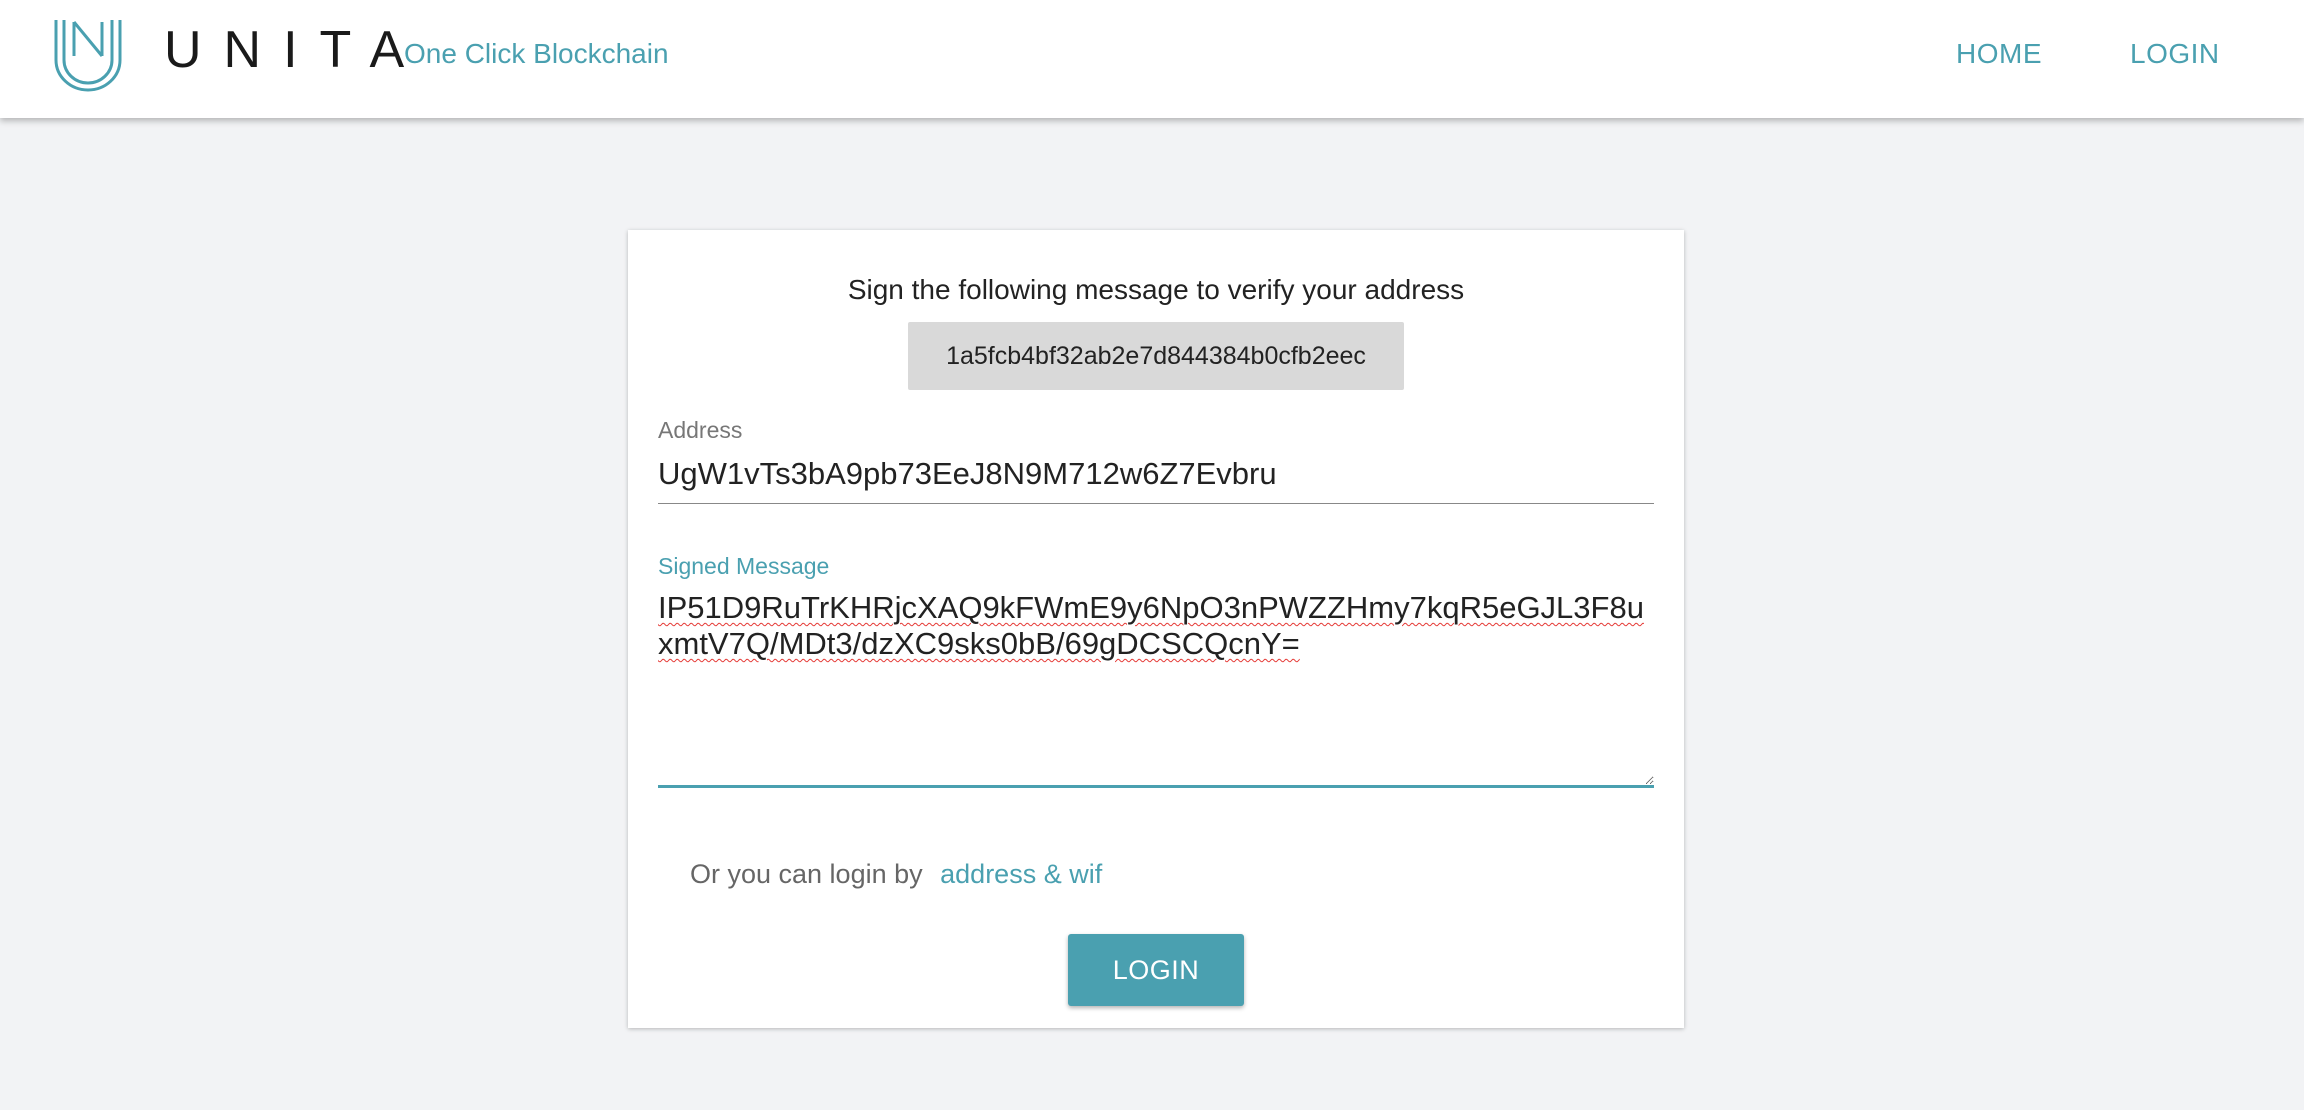 The height and width of the screenshot is (1110, 2304). What do you see at coordinates (744, 566) in the screenshot?
I see `signed-message-label: Signed Message` at bounding box center [744, 566].